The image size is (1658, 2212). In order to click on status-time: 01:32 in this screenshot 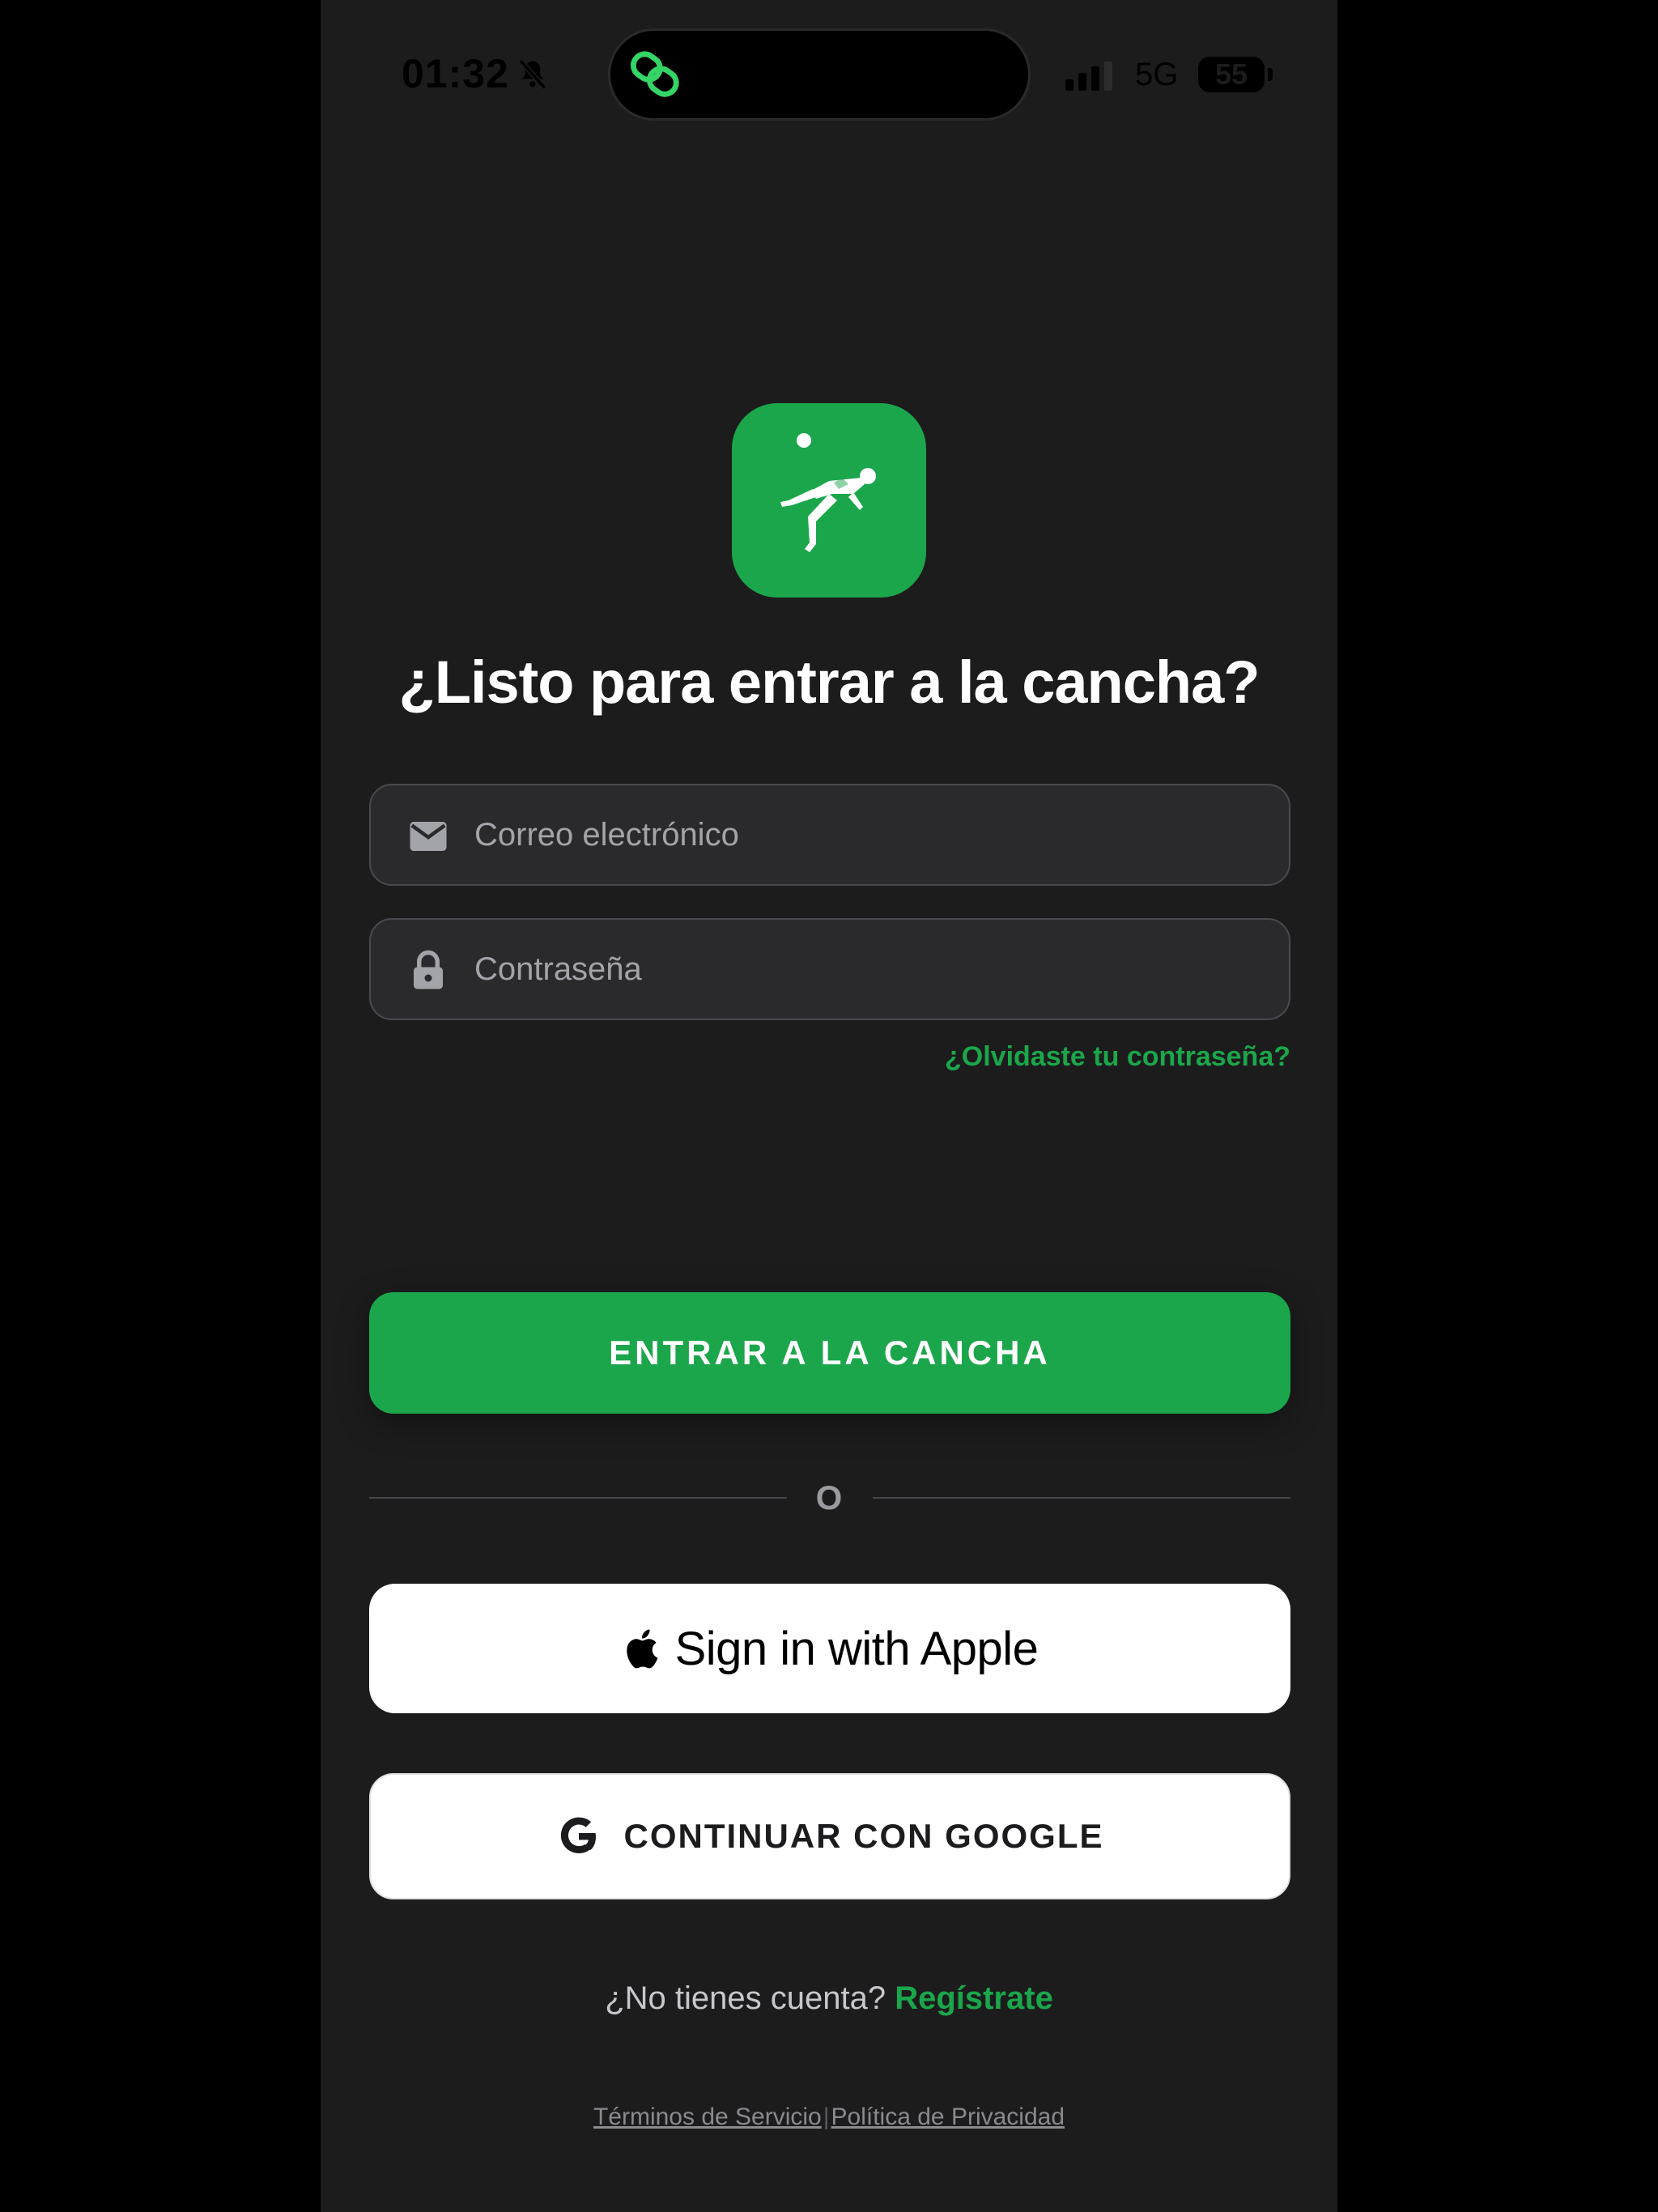, I will do `click(455, 74)`.